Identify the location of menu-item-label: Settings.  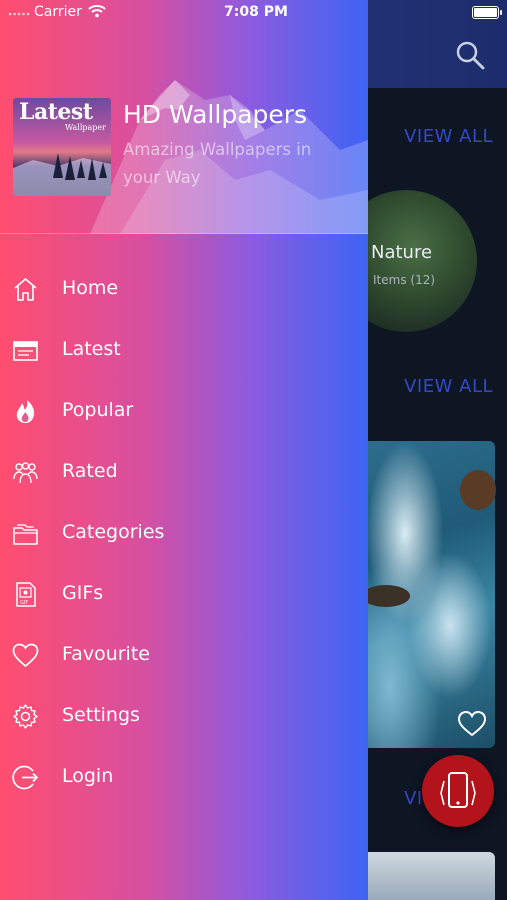
(101, 715).